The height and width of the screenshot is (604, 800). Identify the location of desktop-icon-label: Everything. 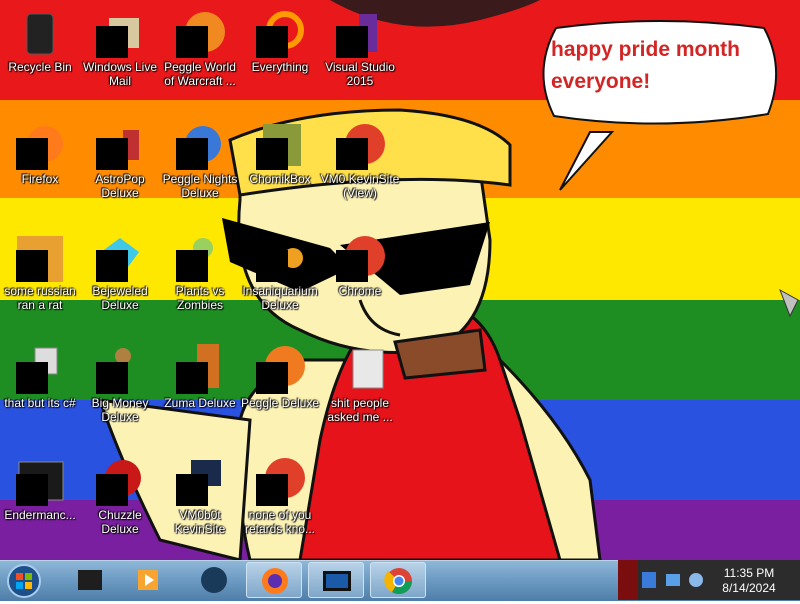
(280, 67).